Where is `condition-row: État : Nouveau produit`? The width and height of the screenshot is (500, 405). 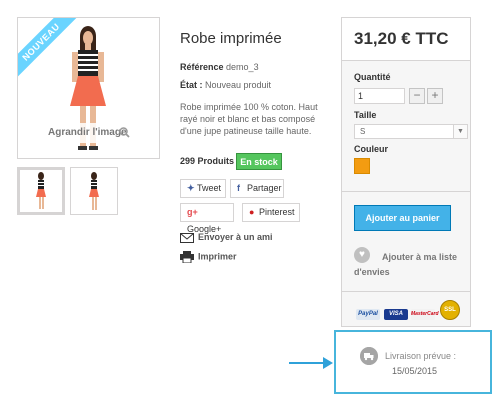
condition-row: État : Nouveau produit is located at coordinates (225, 85).